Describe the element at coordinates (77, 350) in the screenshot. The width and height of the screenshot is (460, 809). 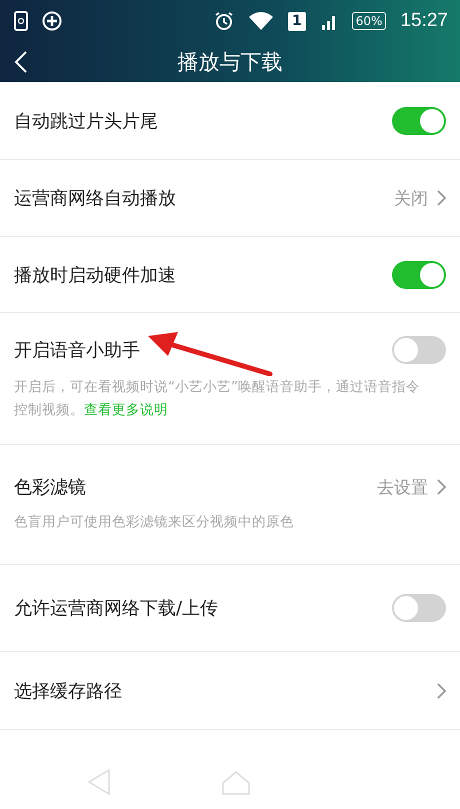
I see `setting-label: 开启语音小助手` at that location.